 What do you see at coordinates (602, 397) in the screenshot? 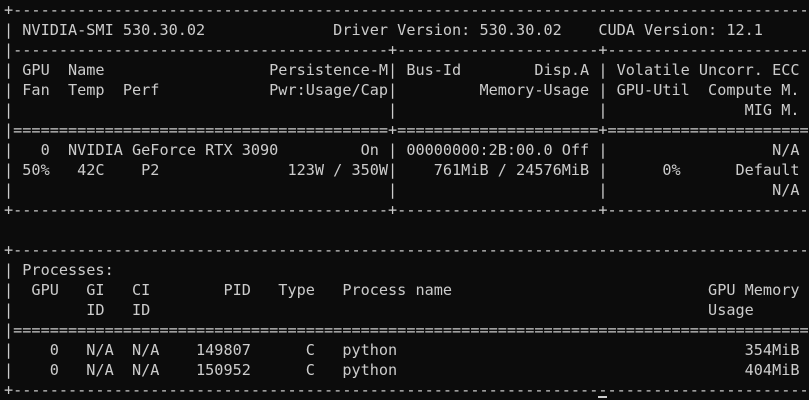
I see `text-cursor` at bounding box center [602, 397].